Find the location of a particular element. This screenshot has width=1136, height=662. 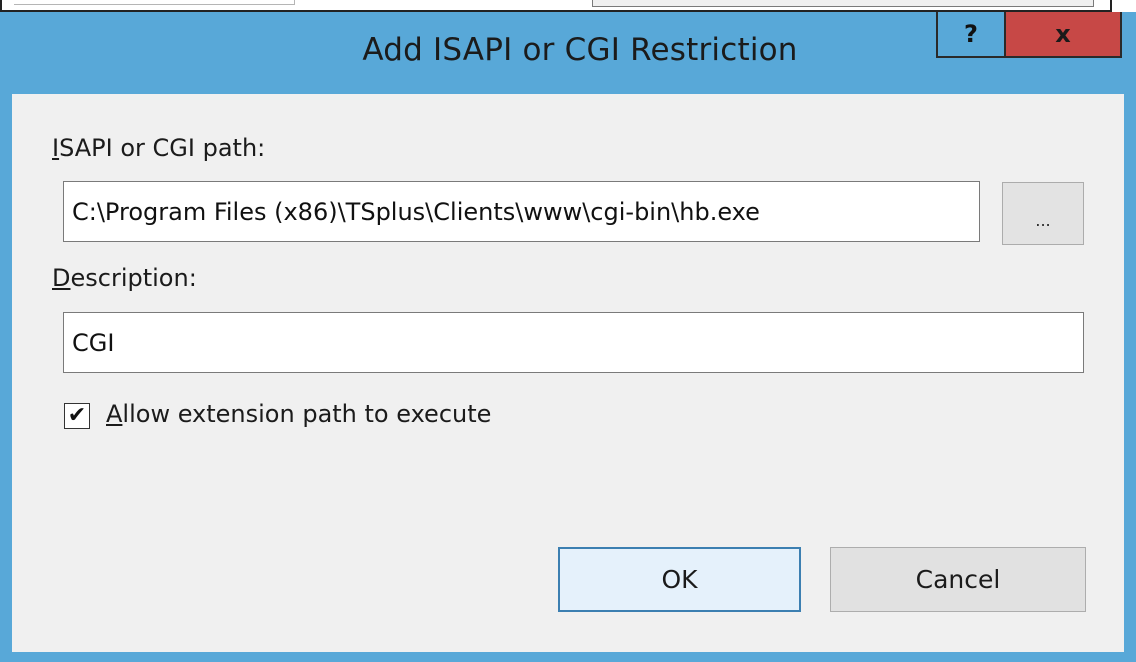

help-icon: ? is located at coordinates (971, 34).